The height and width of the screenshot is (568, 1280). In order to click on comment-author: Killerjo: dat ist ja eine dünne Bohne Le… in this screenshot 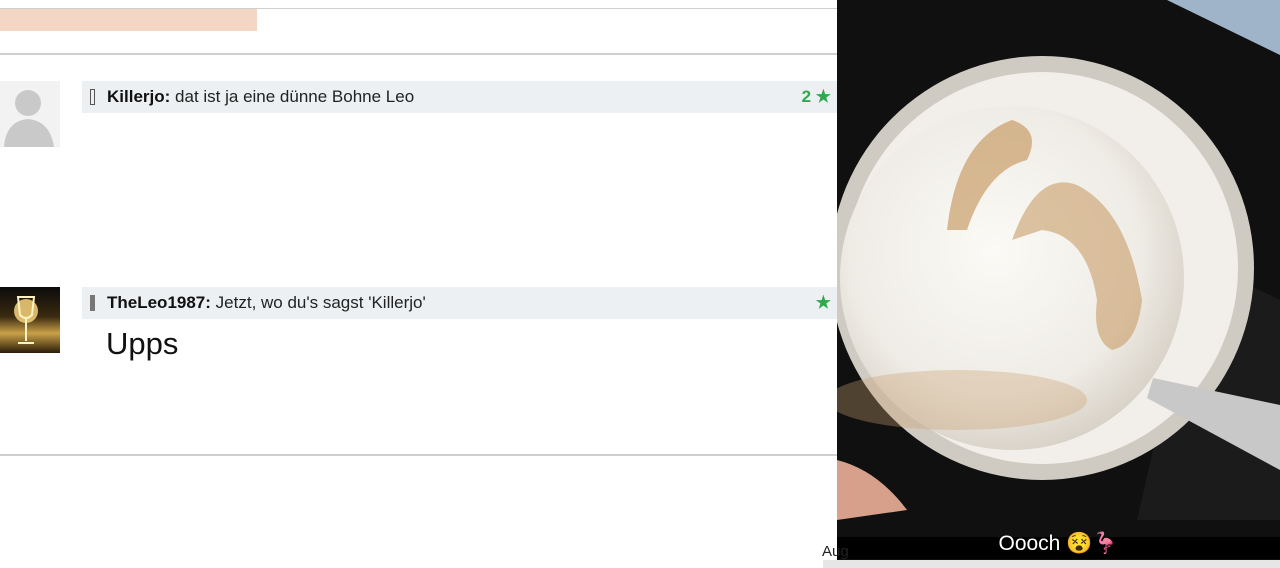, I will do `click(260, 97)`.